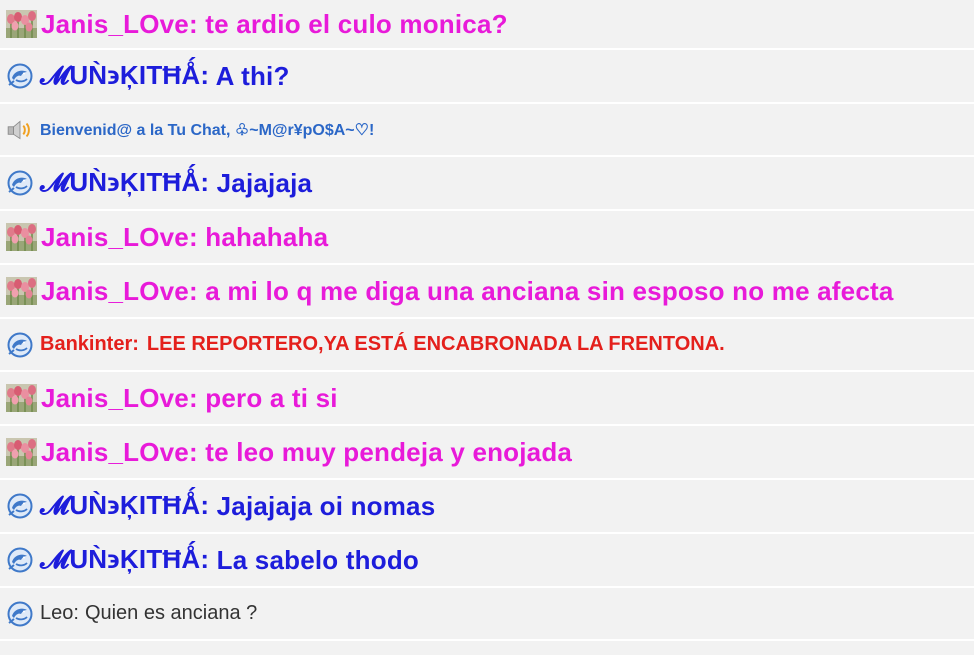 Image resolution: width=974 pixels, height=655 pixels. What do you see at coordinates (487, 561) in the screenshot?
I see `chat-message: 𝓜UǸ϶ĶITĦǺ: La sabelo thodo` at bounding box center [487, 561].